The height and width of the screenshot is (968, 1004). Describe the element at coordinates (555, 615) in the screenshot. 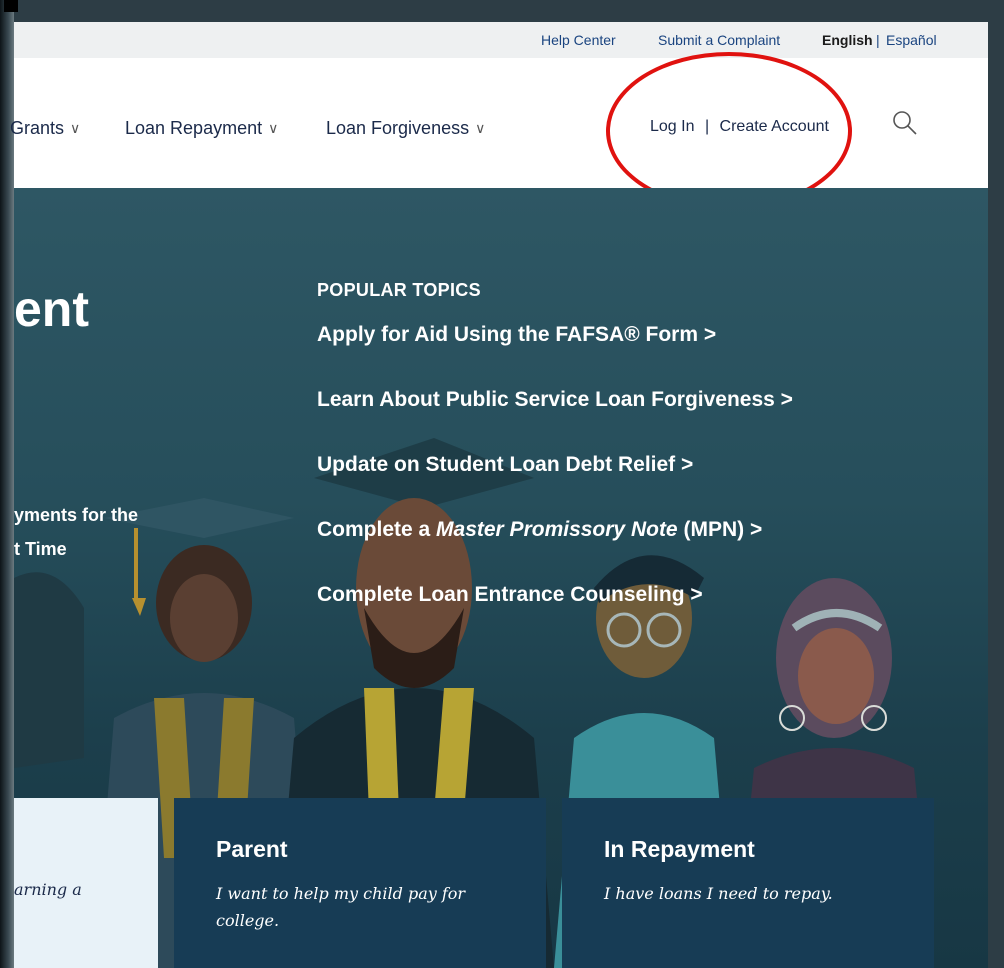

I see `topic-entrance-counseling-link: Complete Loan Entrance Counseling >` at that location.